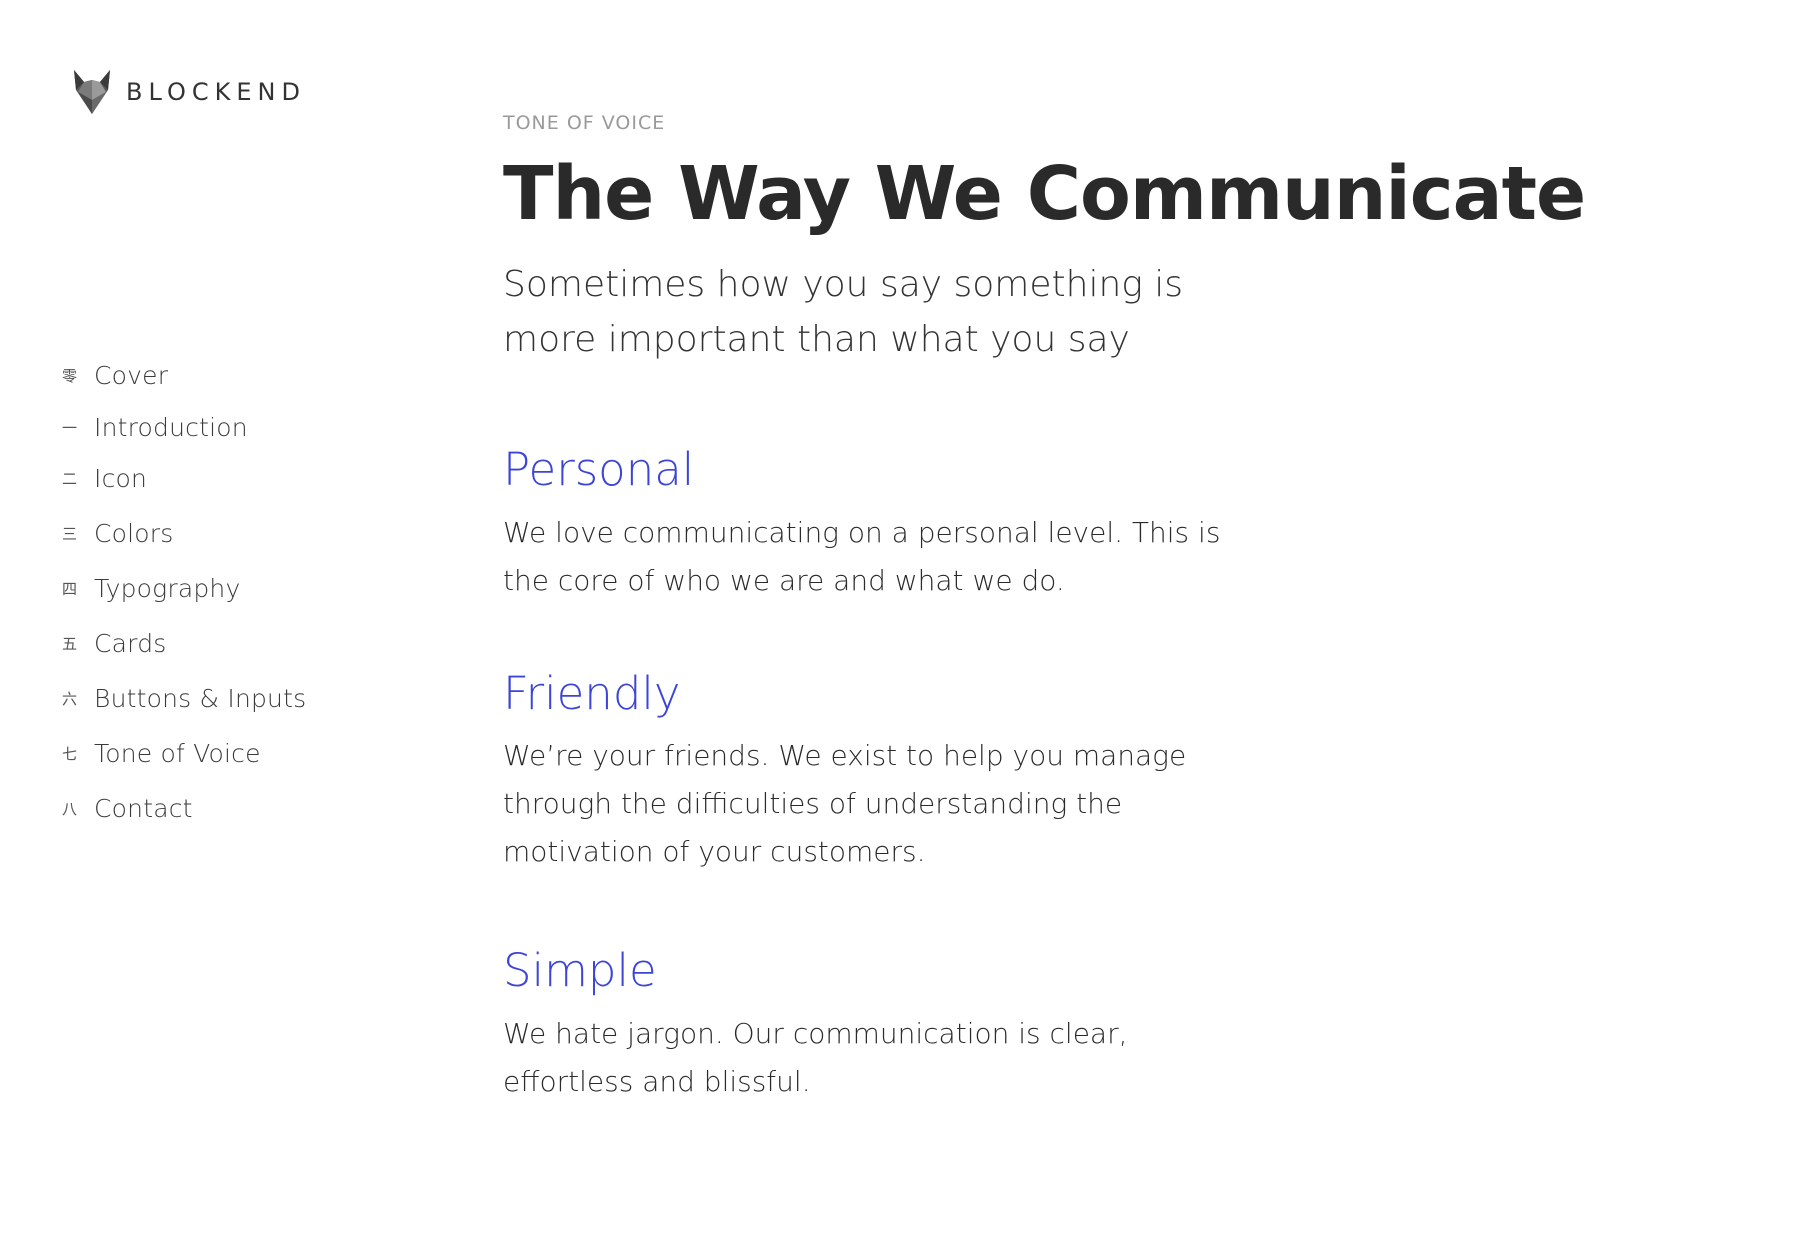 The image size is (1800, 1250). I want to click on page-title: The Way We Communicate, so click(1044, 194).